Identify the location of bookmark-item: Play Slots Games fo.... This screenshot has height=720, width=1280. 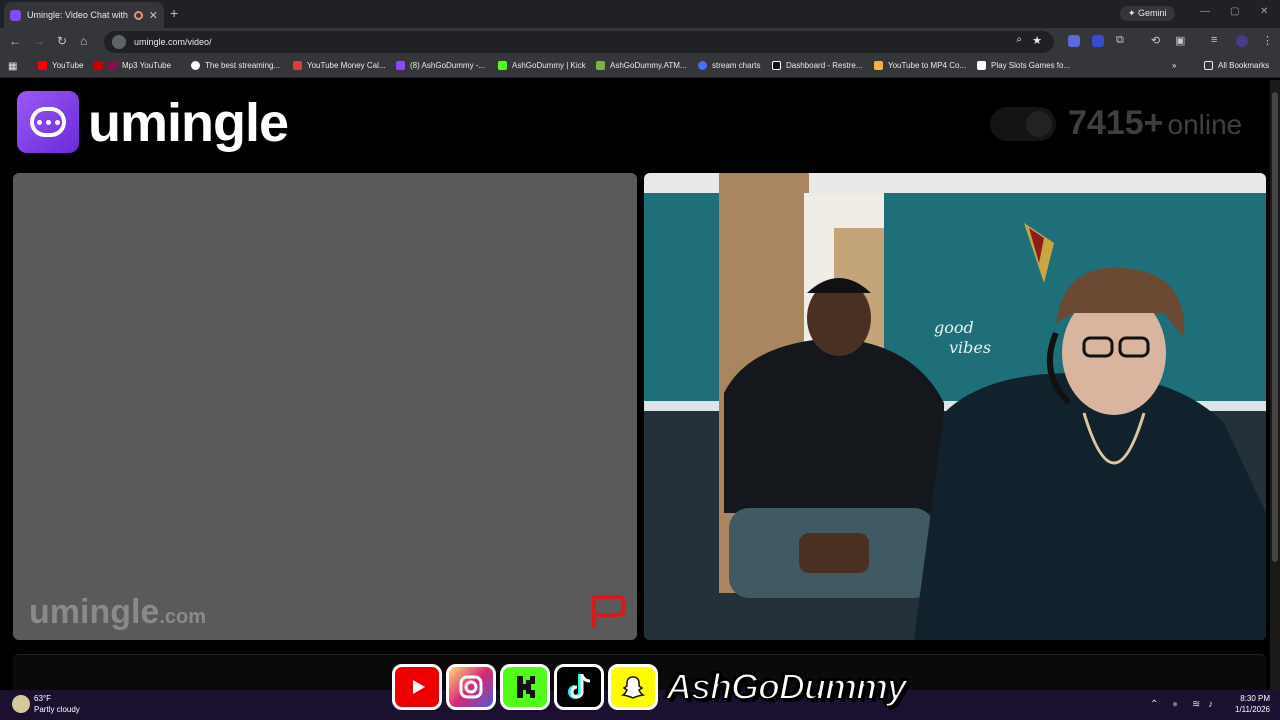
(1023, 65).